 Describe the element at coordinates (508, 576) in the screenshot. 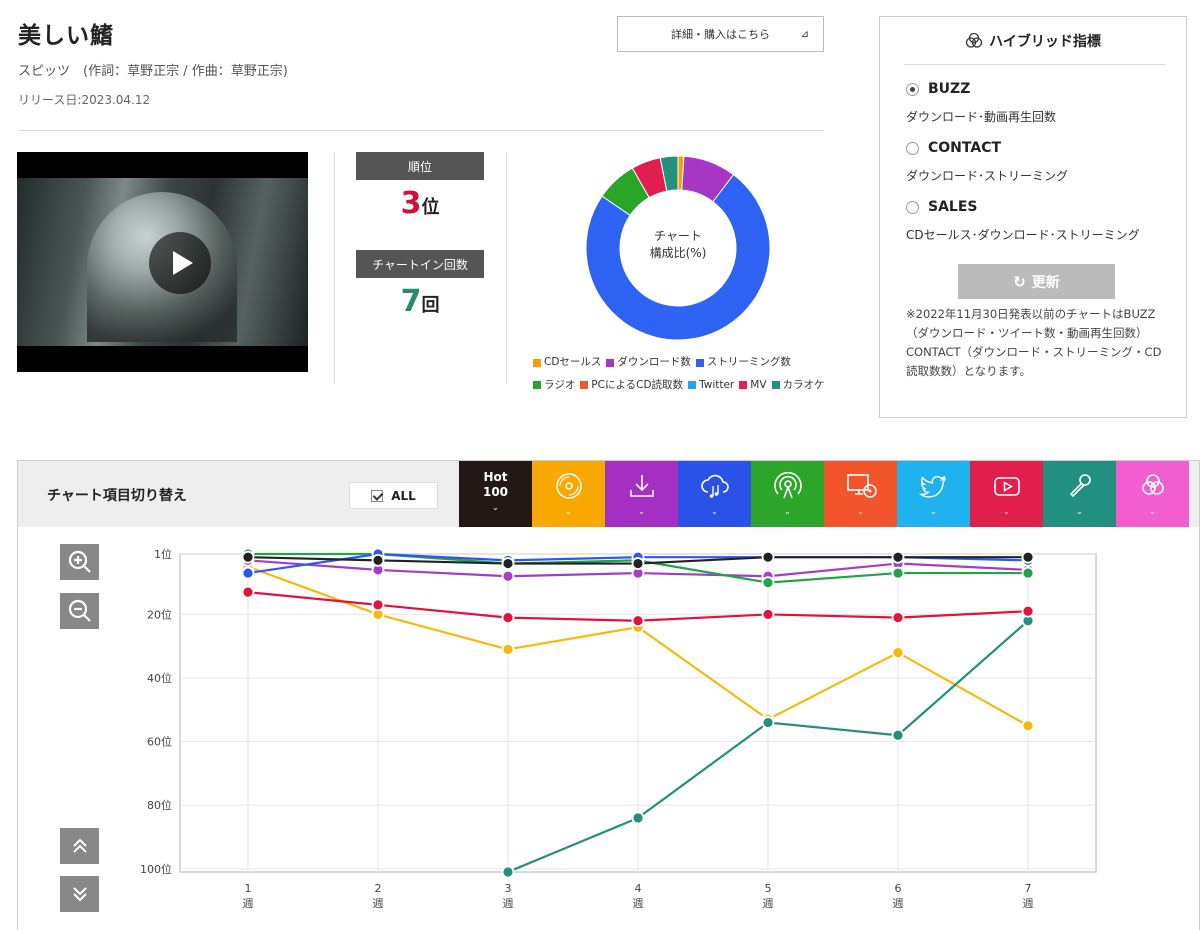

I see `data-point-download` at that location.